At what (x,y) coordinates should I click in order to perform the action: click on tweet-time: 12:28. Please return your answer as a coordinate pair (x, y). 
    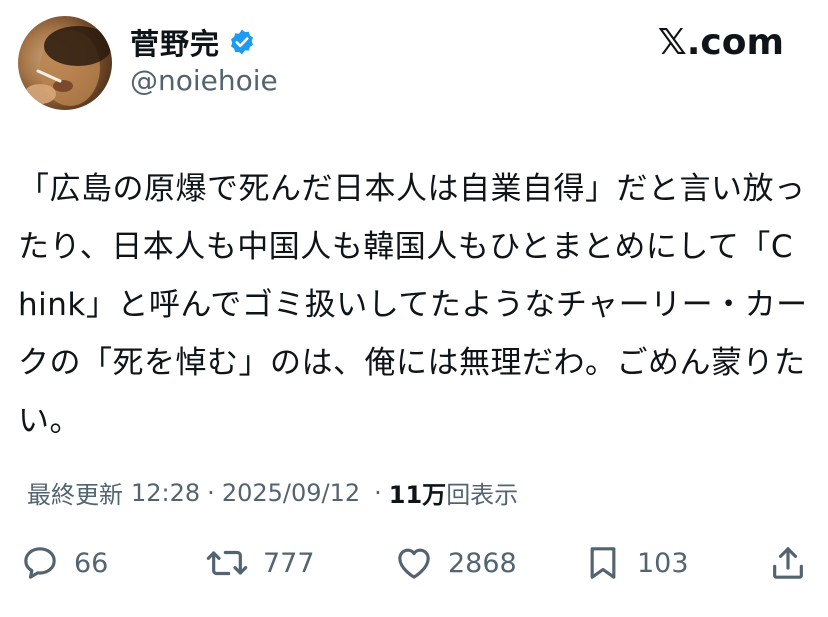
    Looking at the image, I should click on (165, 493).